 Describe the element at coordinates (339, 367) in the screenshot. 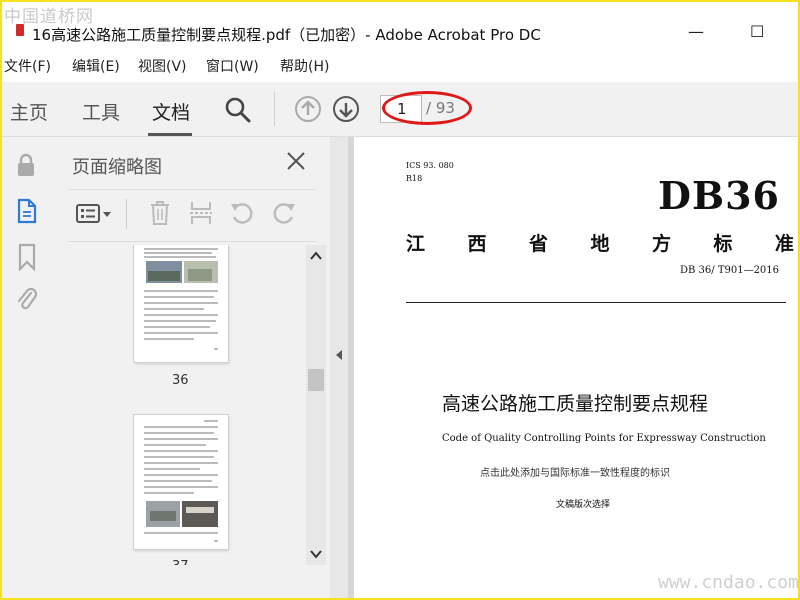

I see `panel-collapse-divider` at that location.